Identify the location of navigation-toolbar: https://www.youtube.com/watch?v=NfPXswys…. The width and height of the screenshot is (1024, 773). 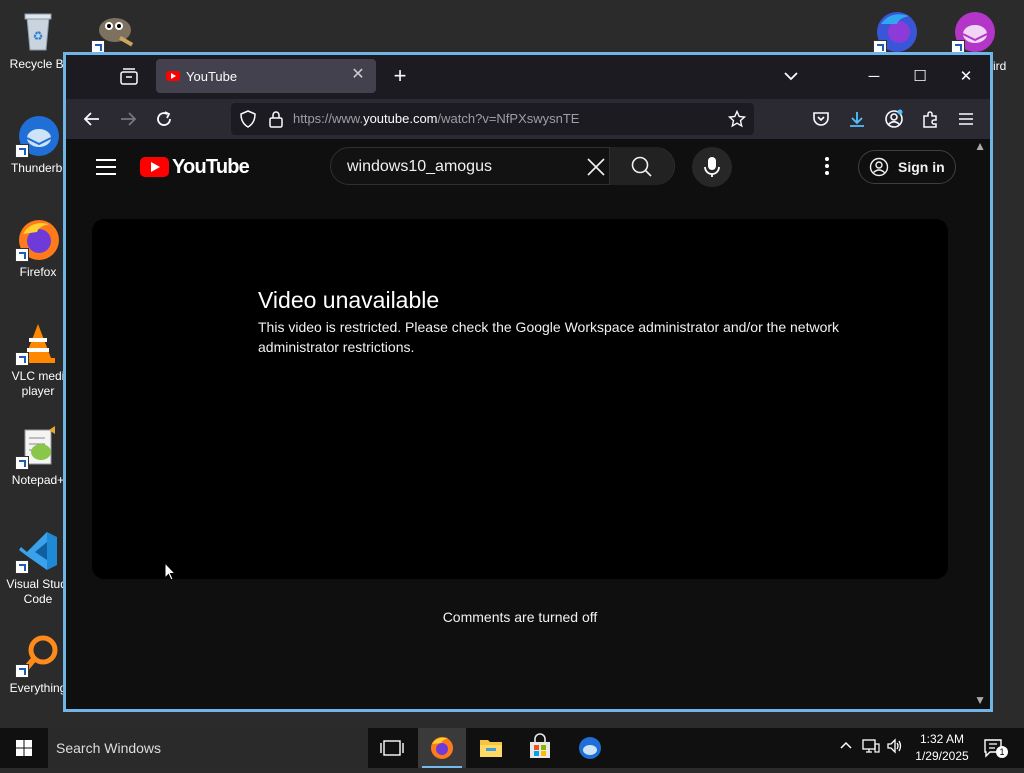
(528, 119).